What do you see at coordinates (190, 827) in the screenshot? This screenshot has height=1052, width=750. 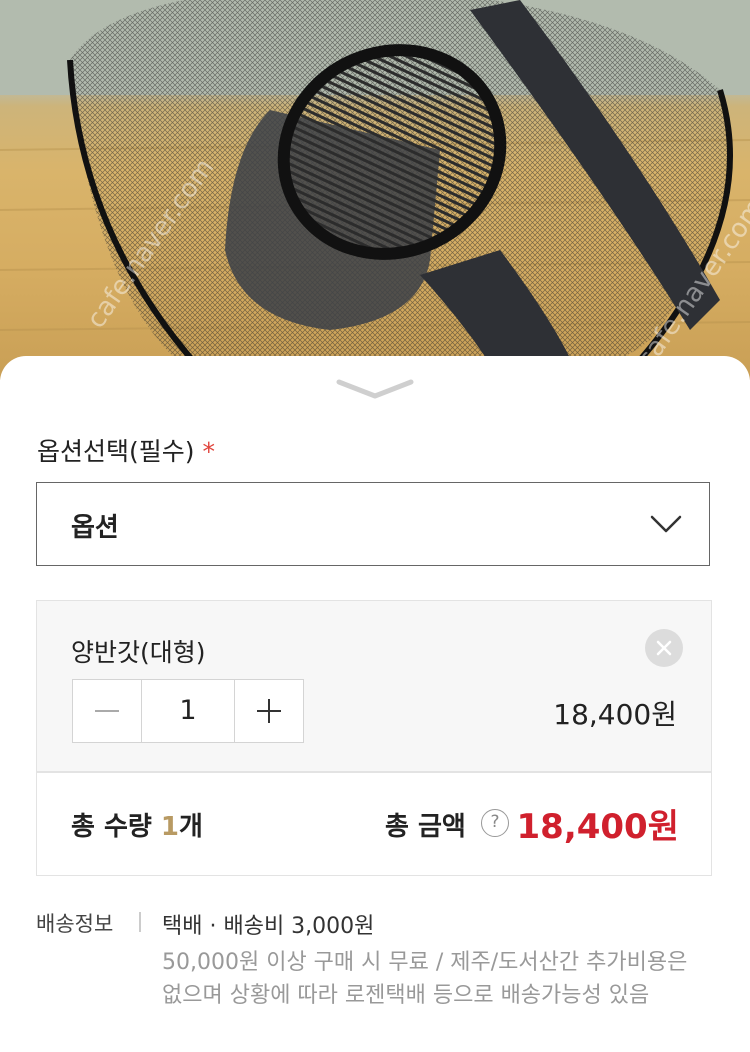 I see `total-quantity-unit: 개` at bounding box center [190, 827].